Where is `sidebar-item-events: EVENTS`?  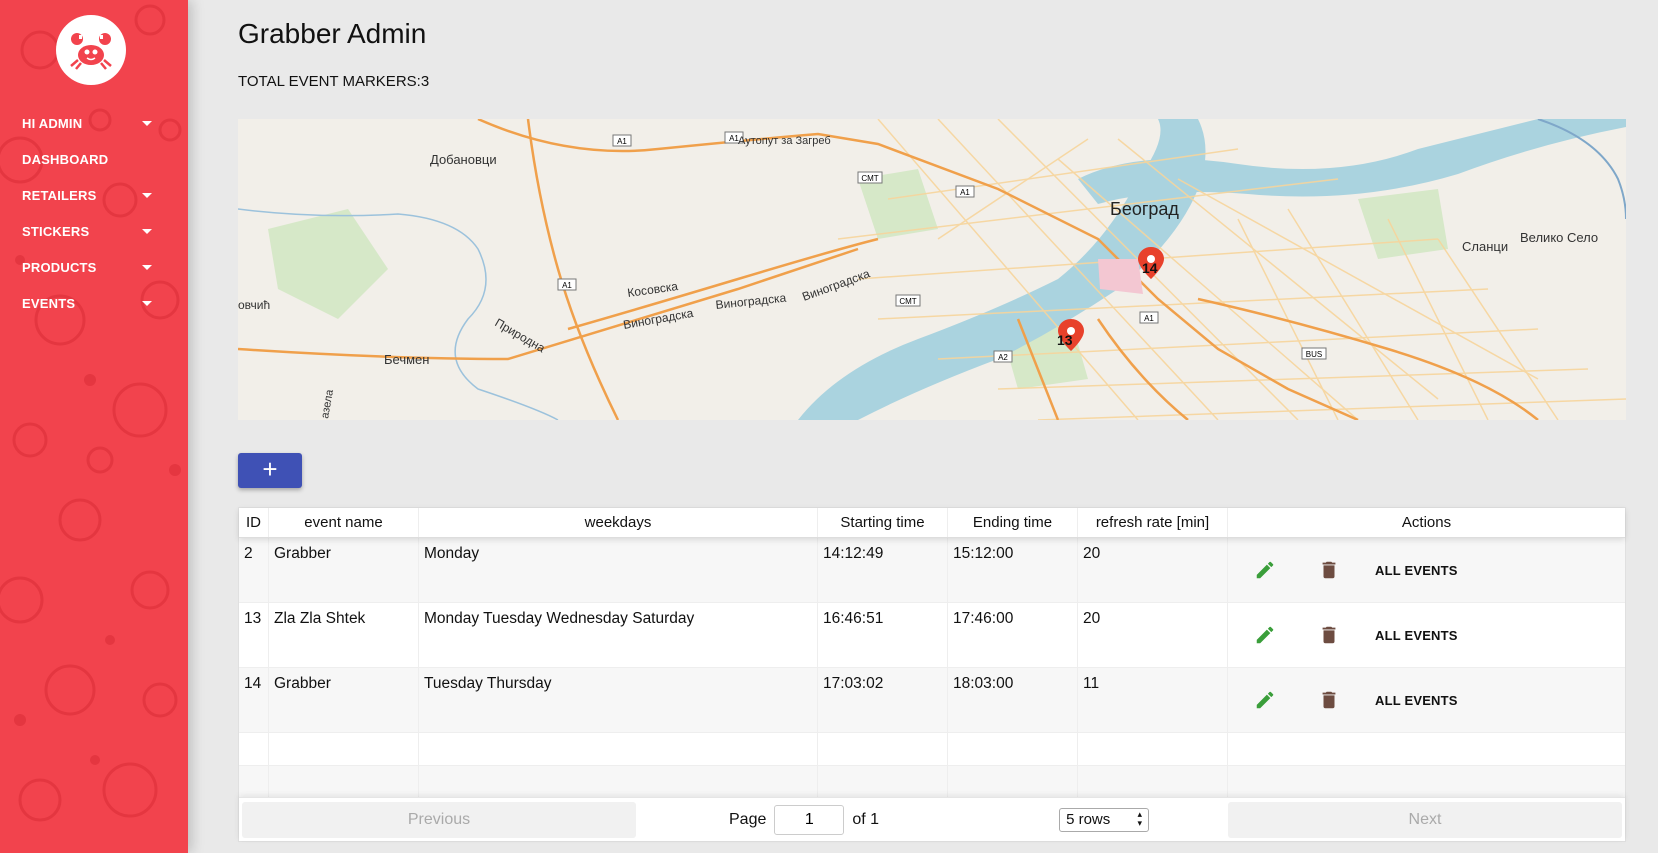
sidebar-item-events: EVENTS is located at coordinates (94, 303).